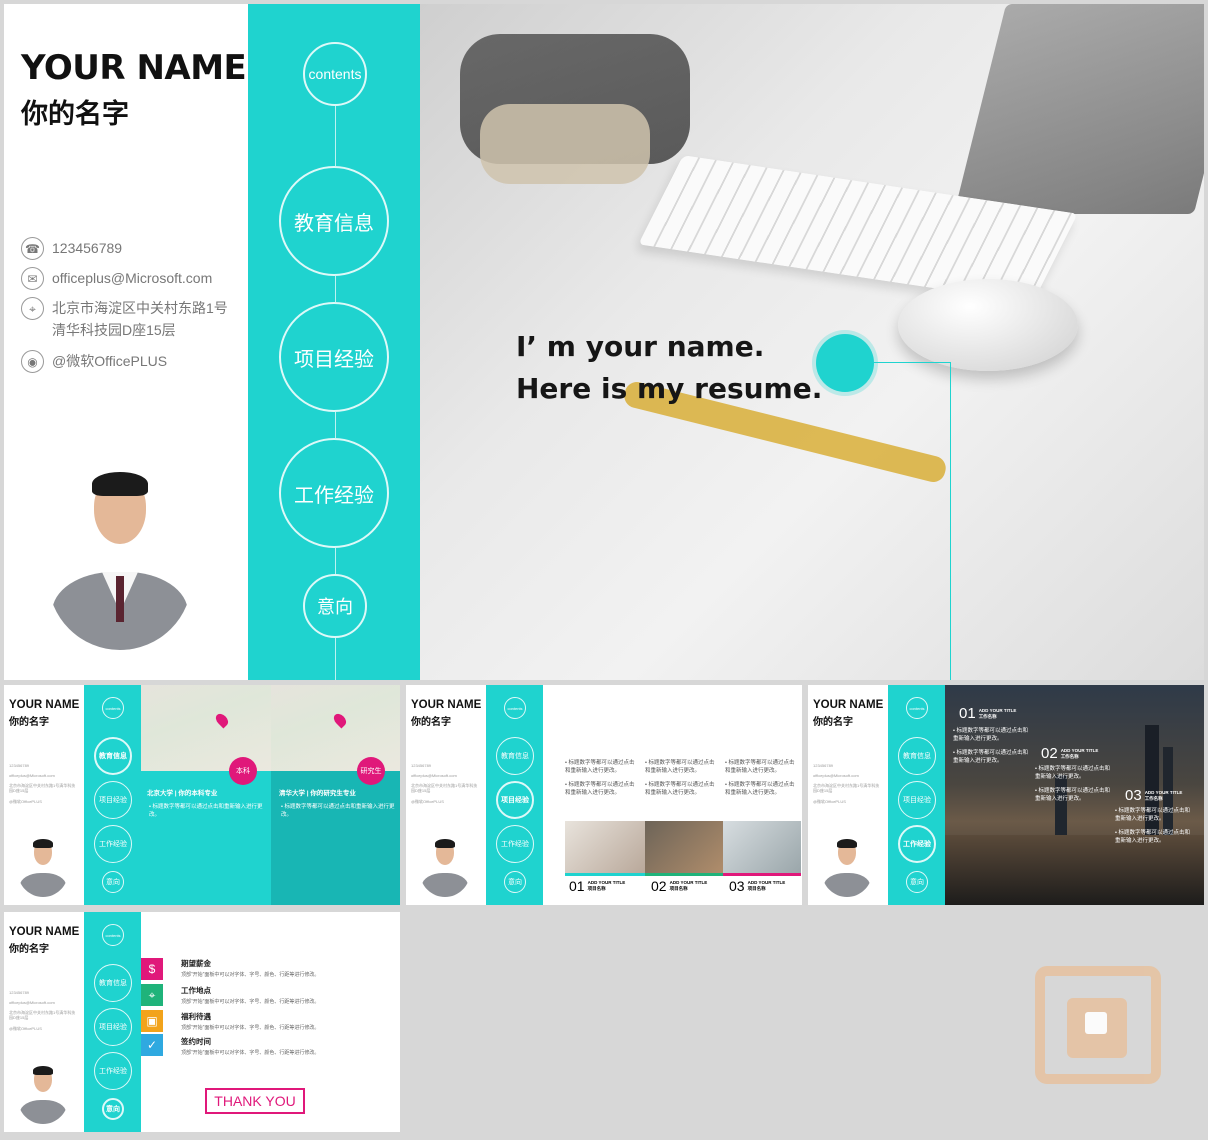 The width and height of the screenshot is (1208, 1140). Describe the element at coordinates (75, 114) in the screenshot. I see `name-chinese: 你的名字` at that location.